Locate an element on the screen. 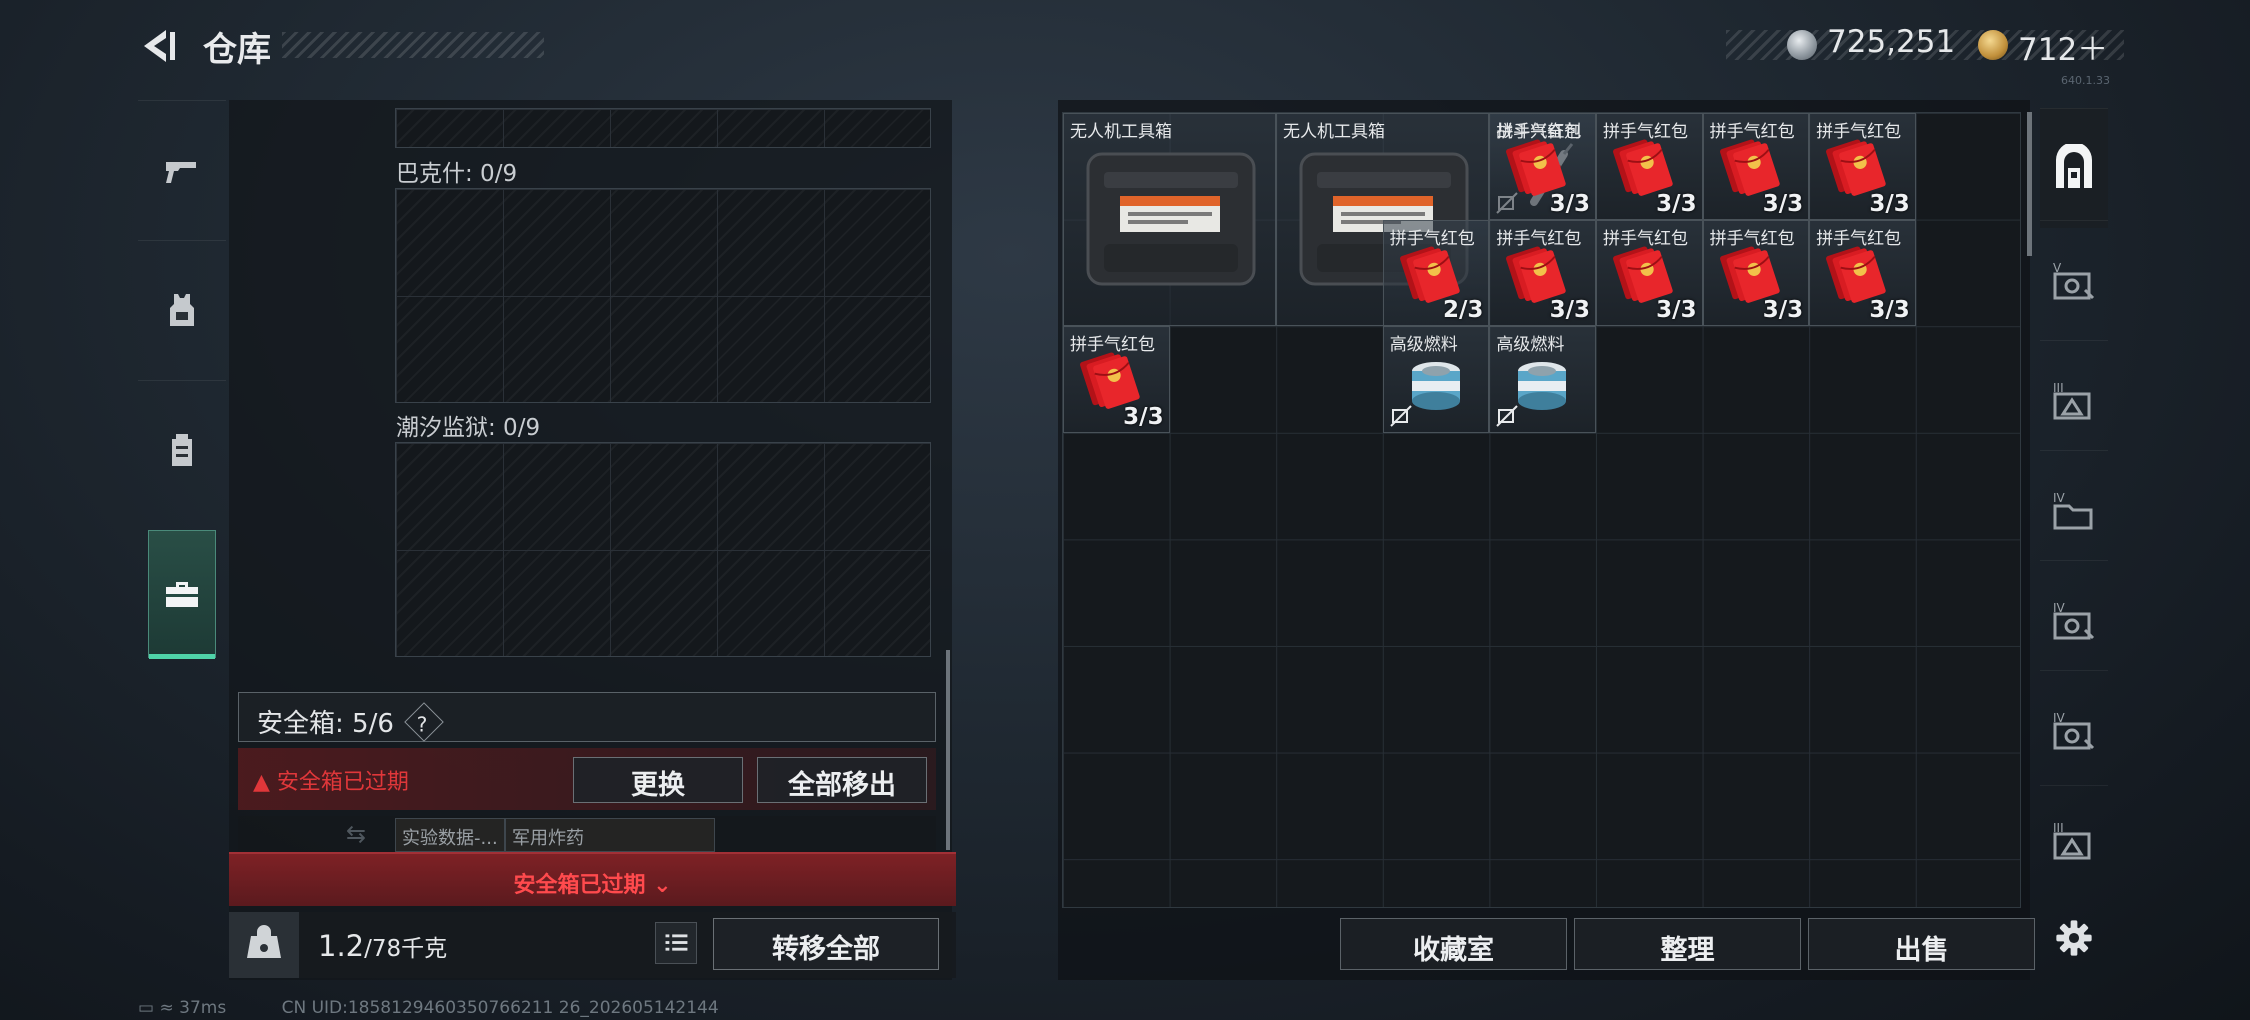 The height and width of the screenshot is (1020, 2250). currency-silver: 725,251 is located at coordinates (1891, 42).